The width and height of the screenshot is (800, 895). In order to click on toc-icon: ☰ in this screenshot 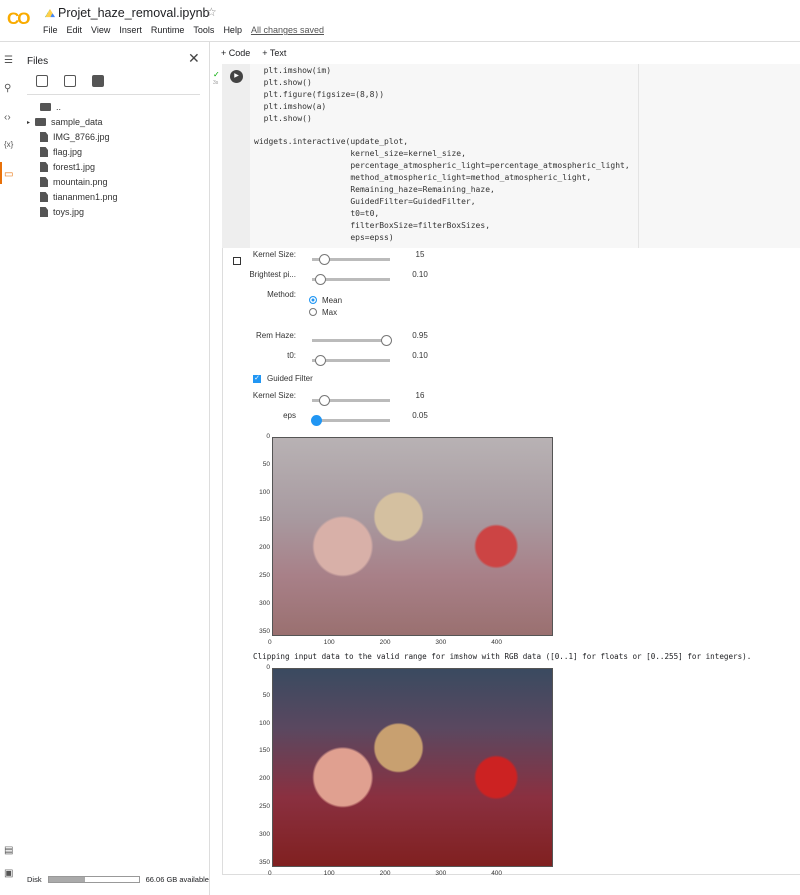, I will do `click(8, 60)`.